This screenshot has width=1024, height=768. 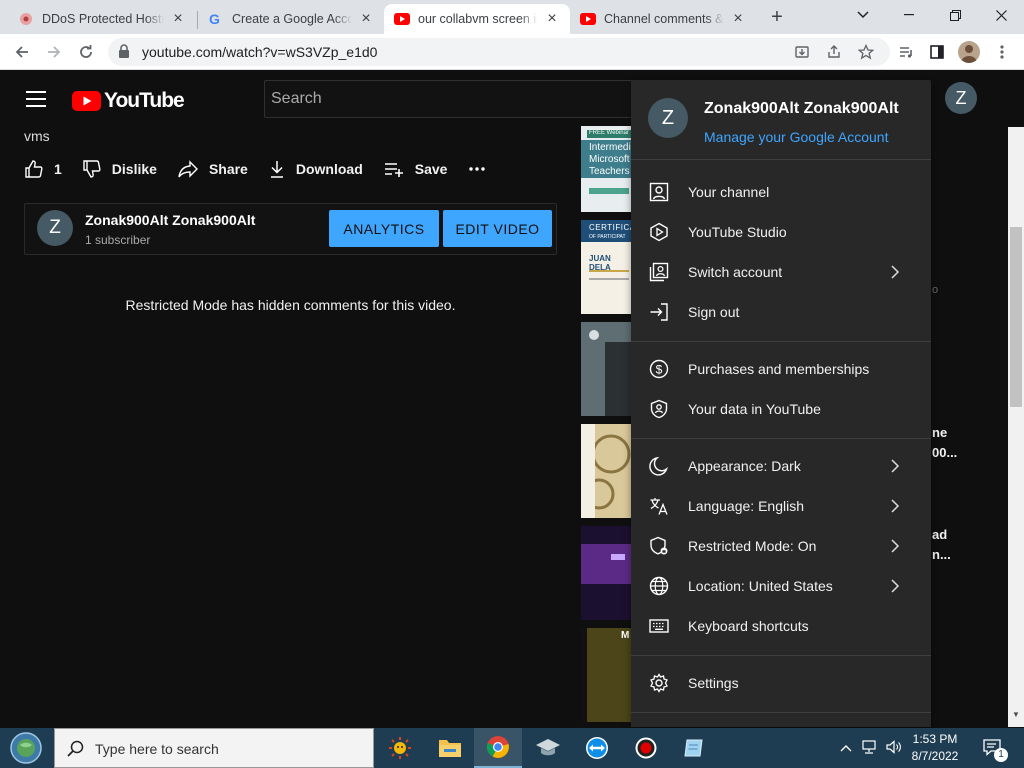 What do you see at coordinates (498, 748) in the screenshot?
I see `taskbar-chrome-icon` at bounding box center [498, 748].